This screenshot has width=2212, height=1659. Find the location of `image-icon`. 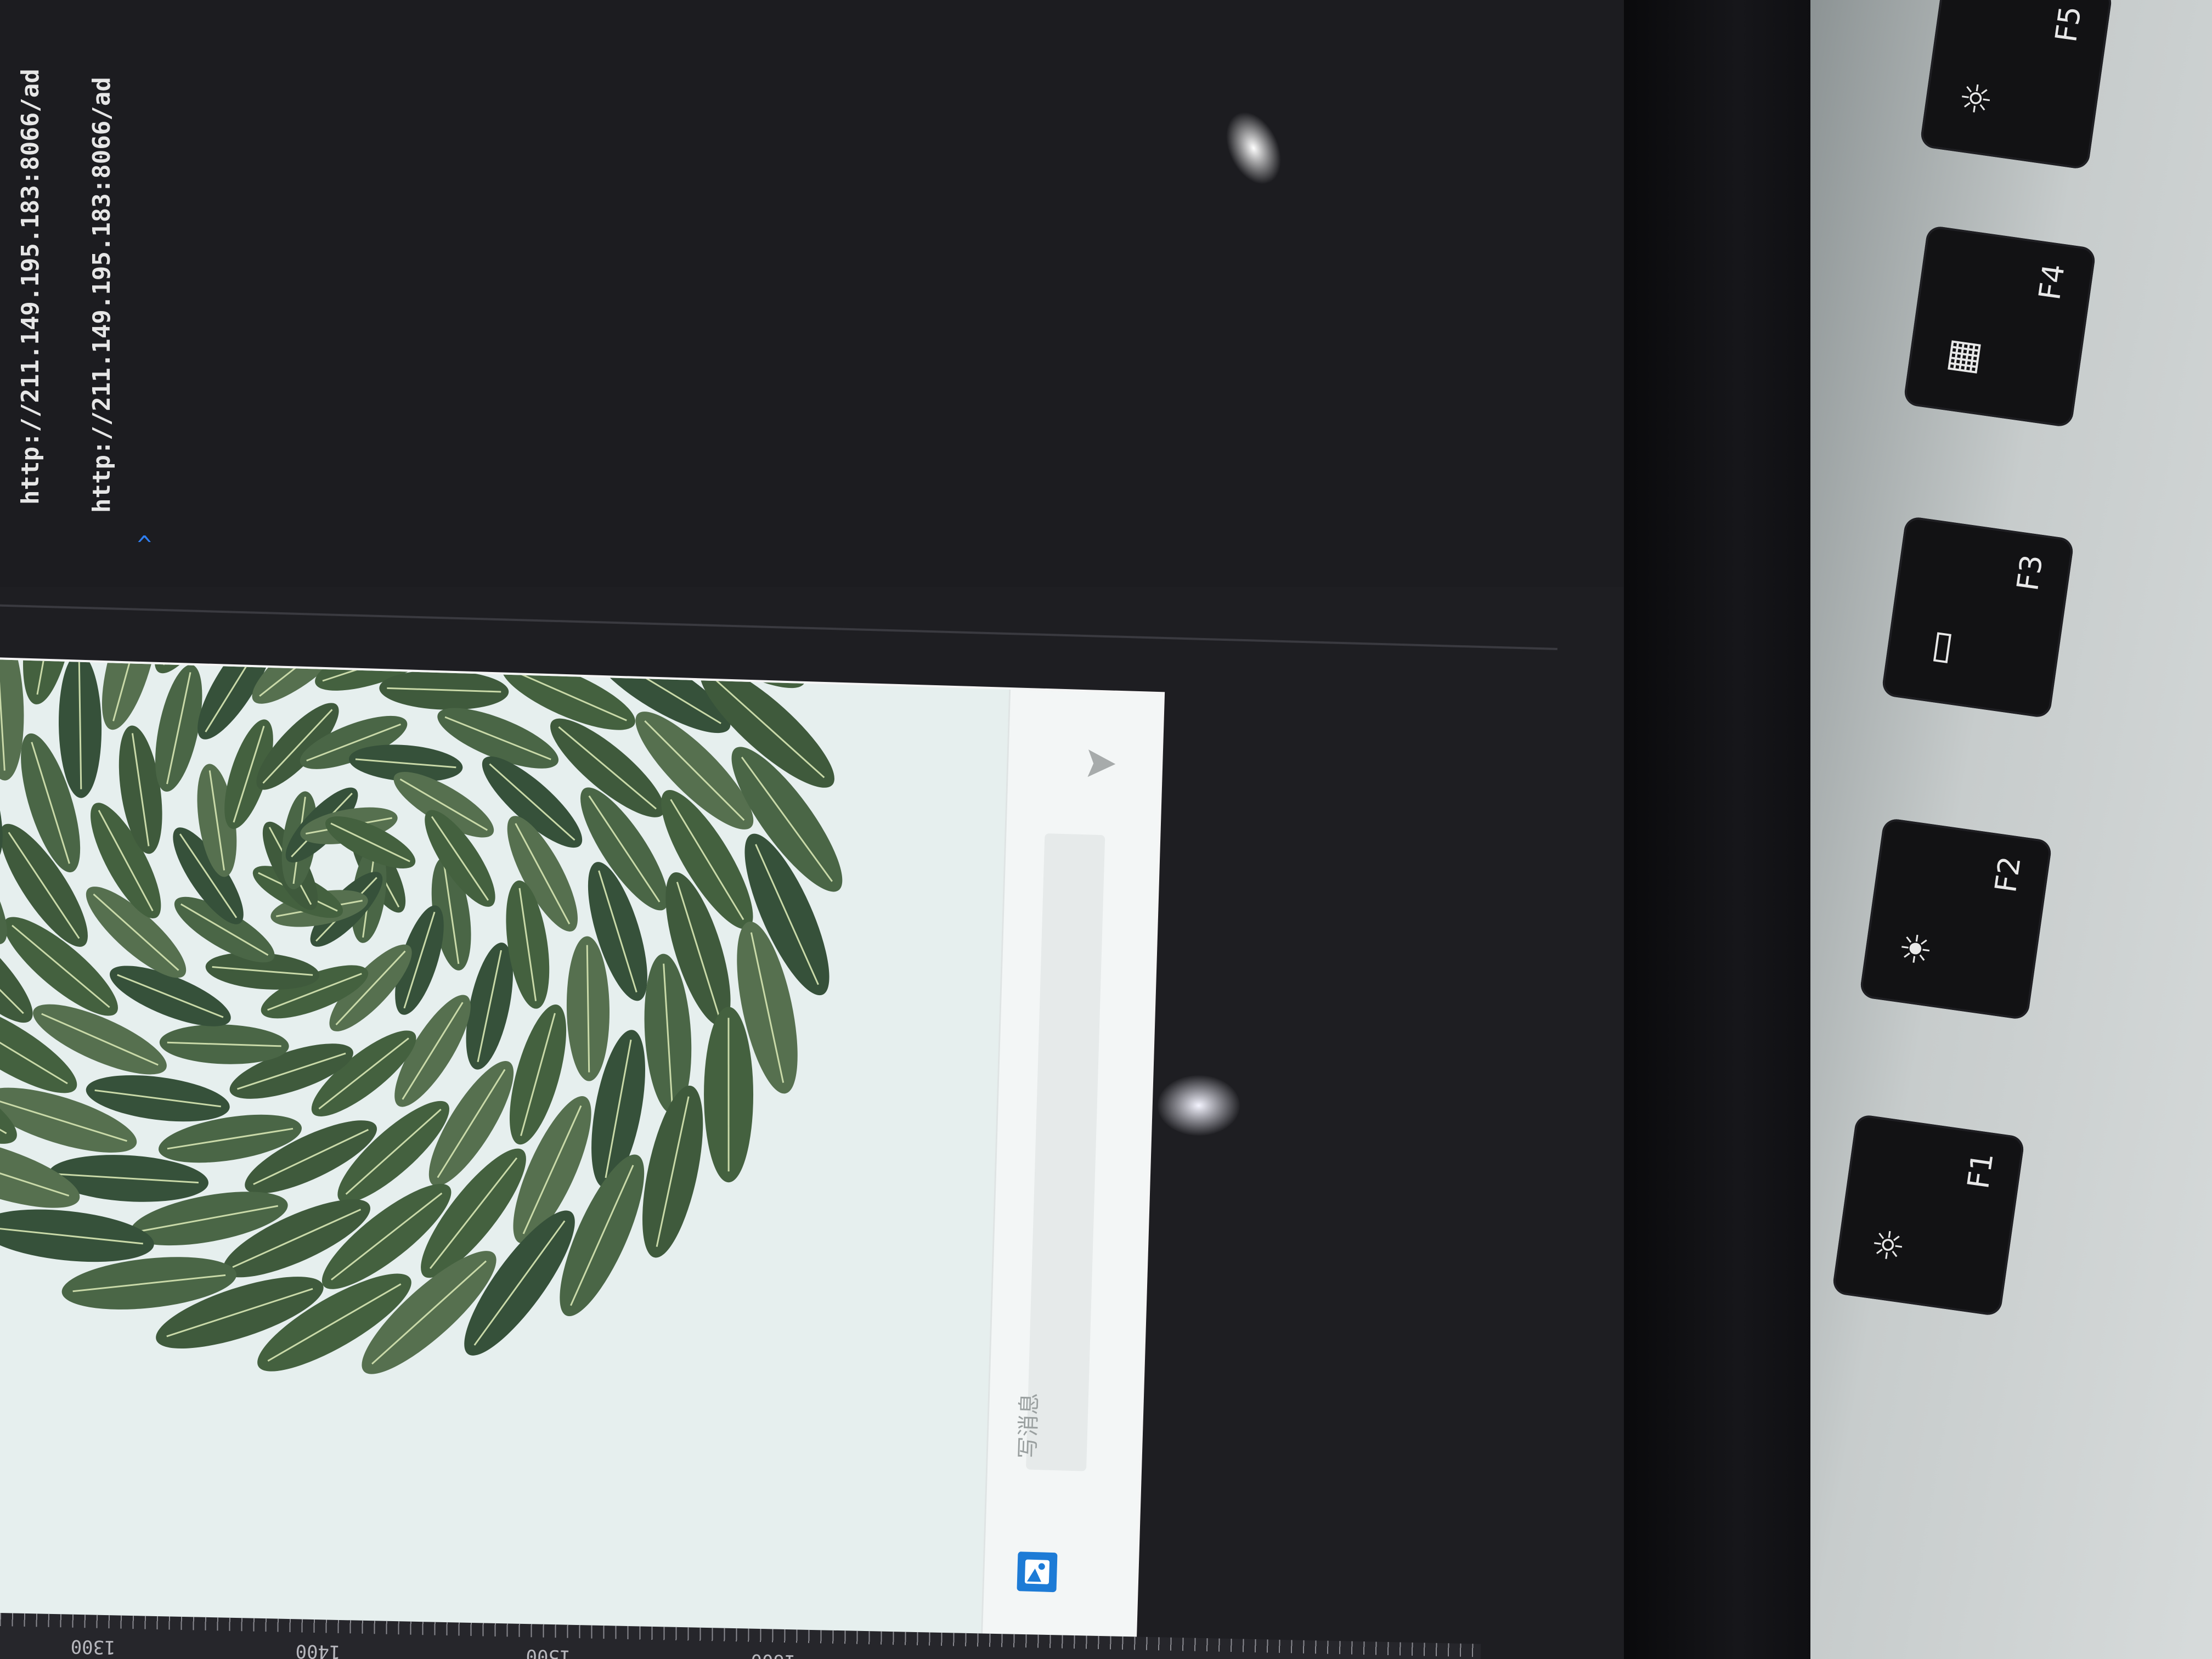

image-icon is located at coordinates (1036, 1572).